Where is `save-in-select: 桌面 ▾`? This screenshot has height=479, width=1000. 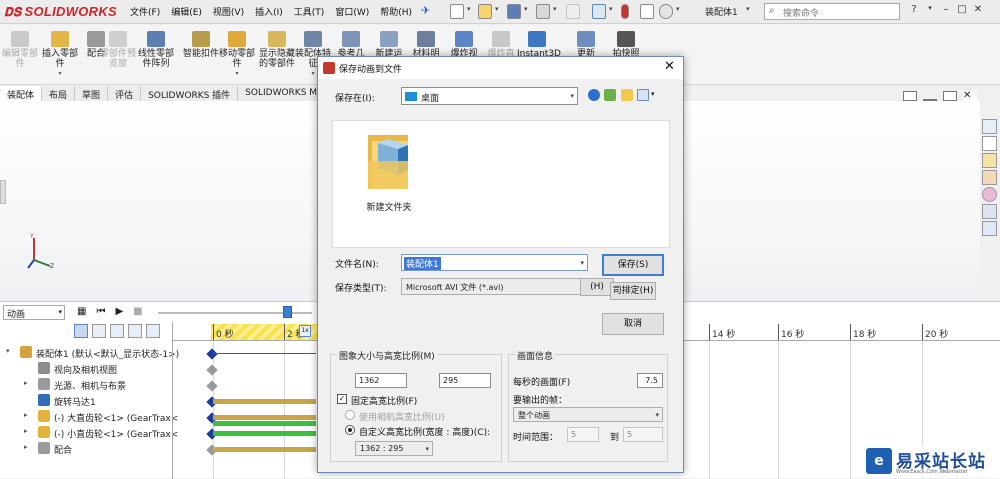 save-in-select: 桌面 ▾ is located at coordinates (489, 96).